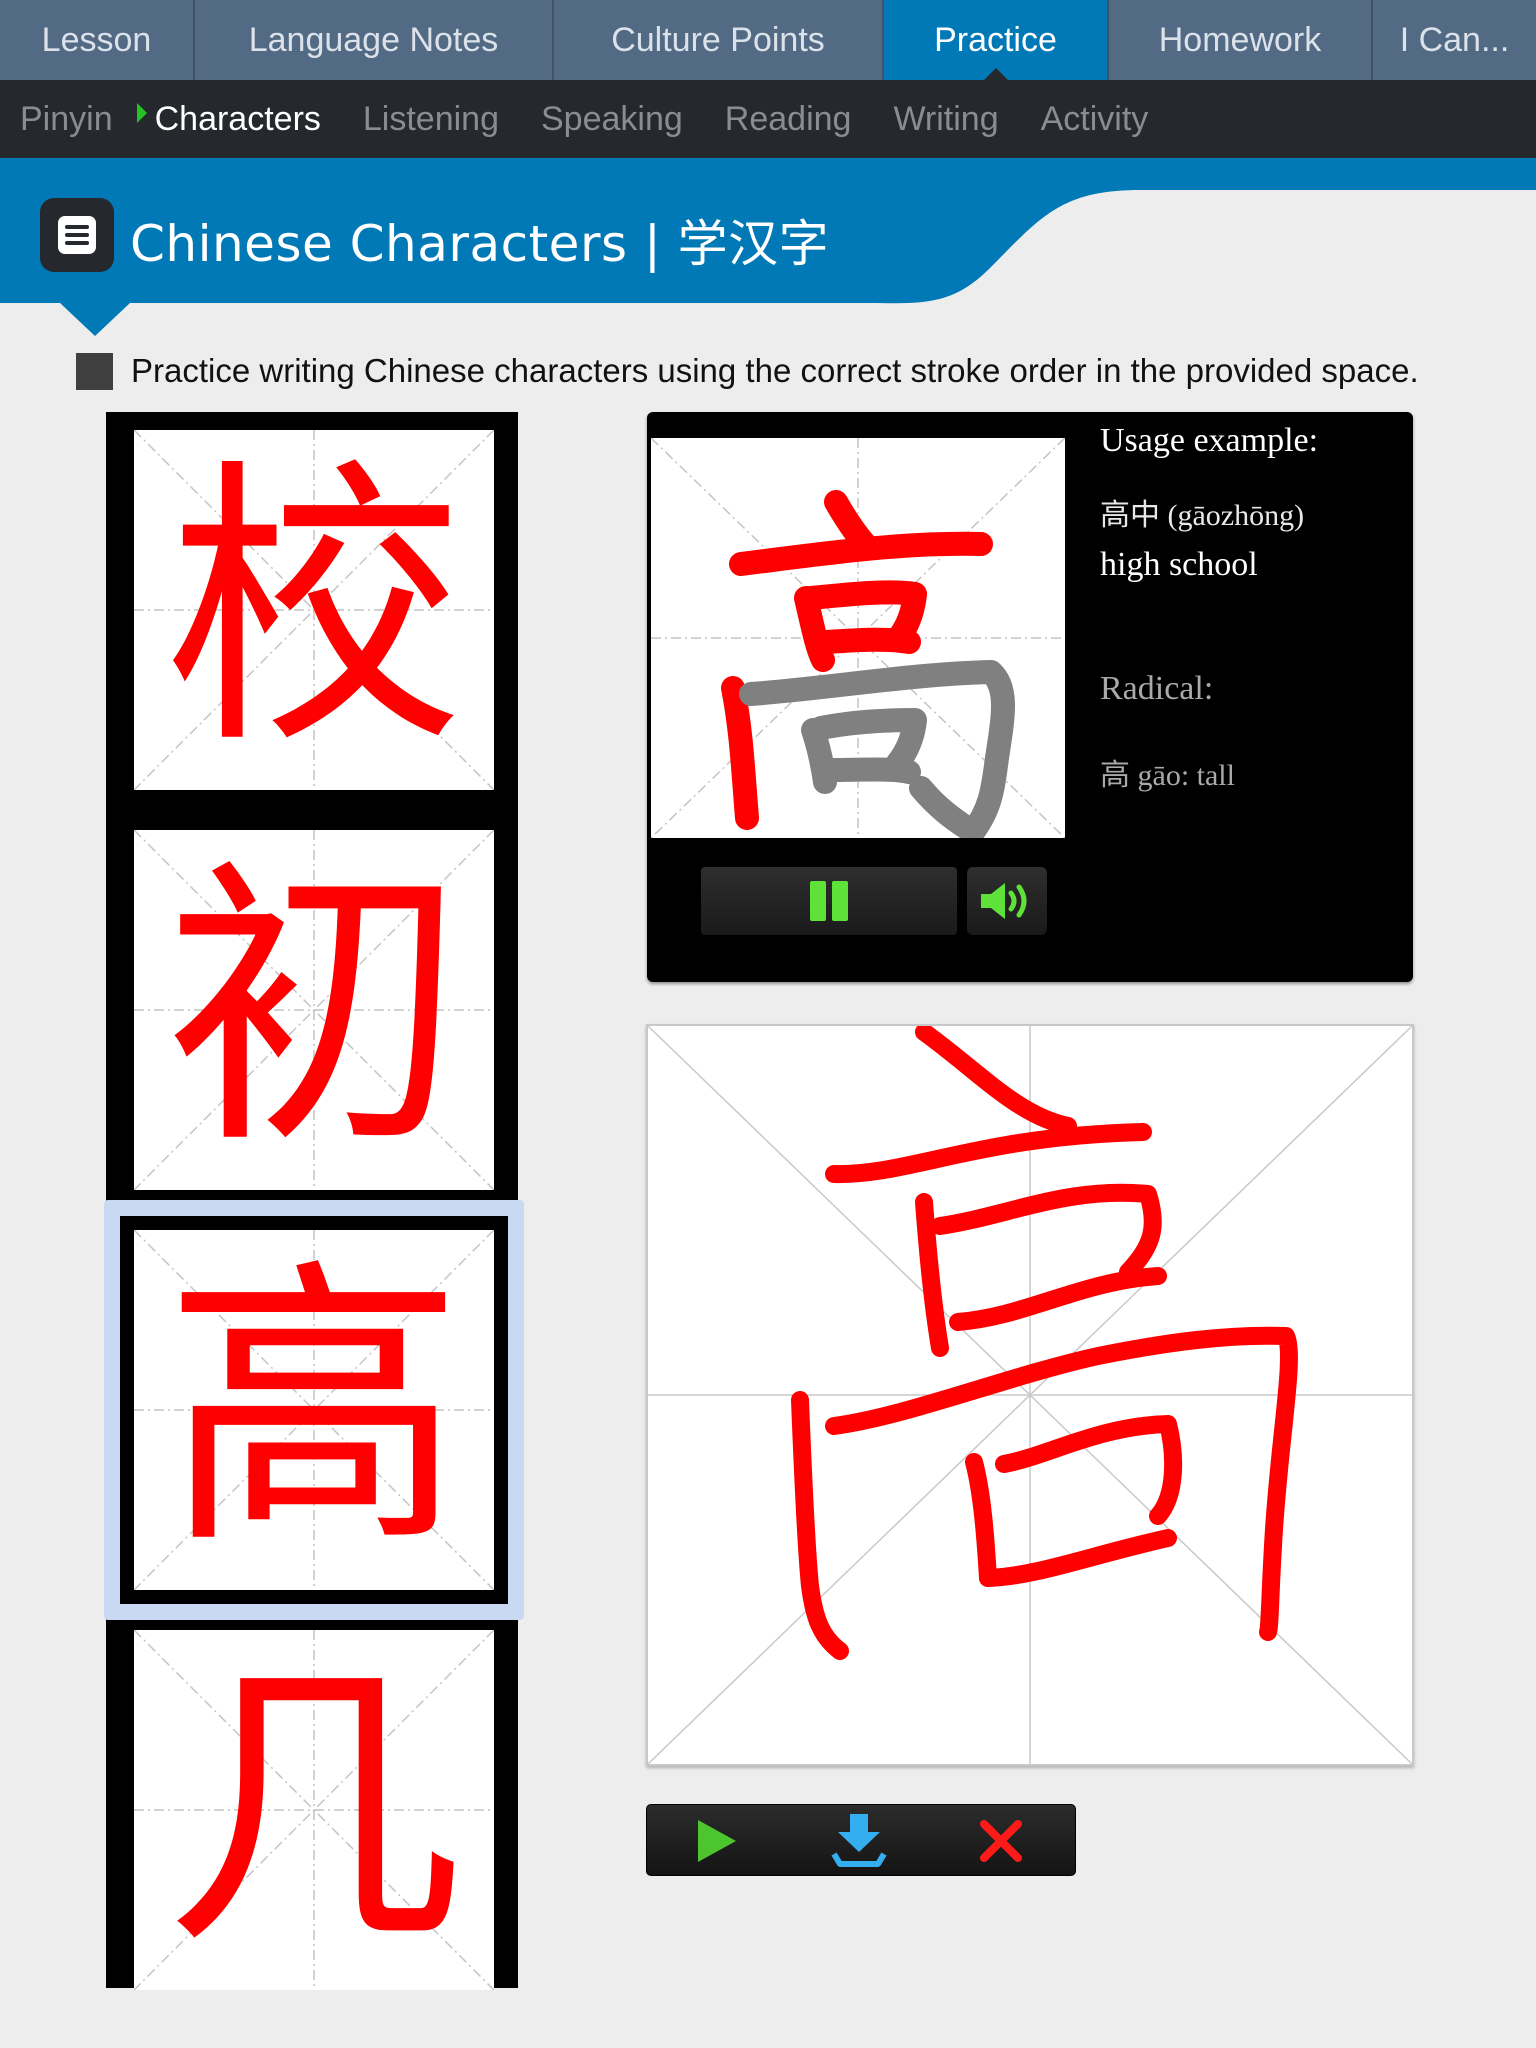 Image resolution: width=1536 pixels, height=2048 pixels. I want to click on subnav-reading: Reading, so click(788, 119).